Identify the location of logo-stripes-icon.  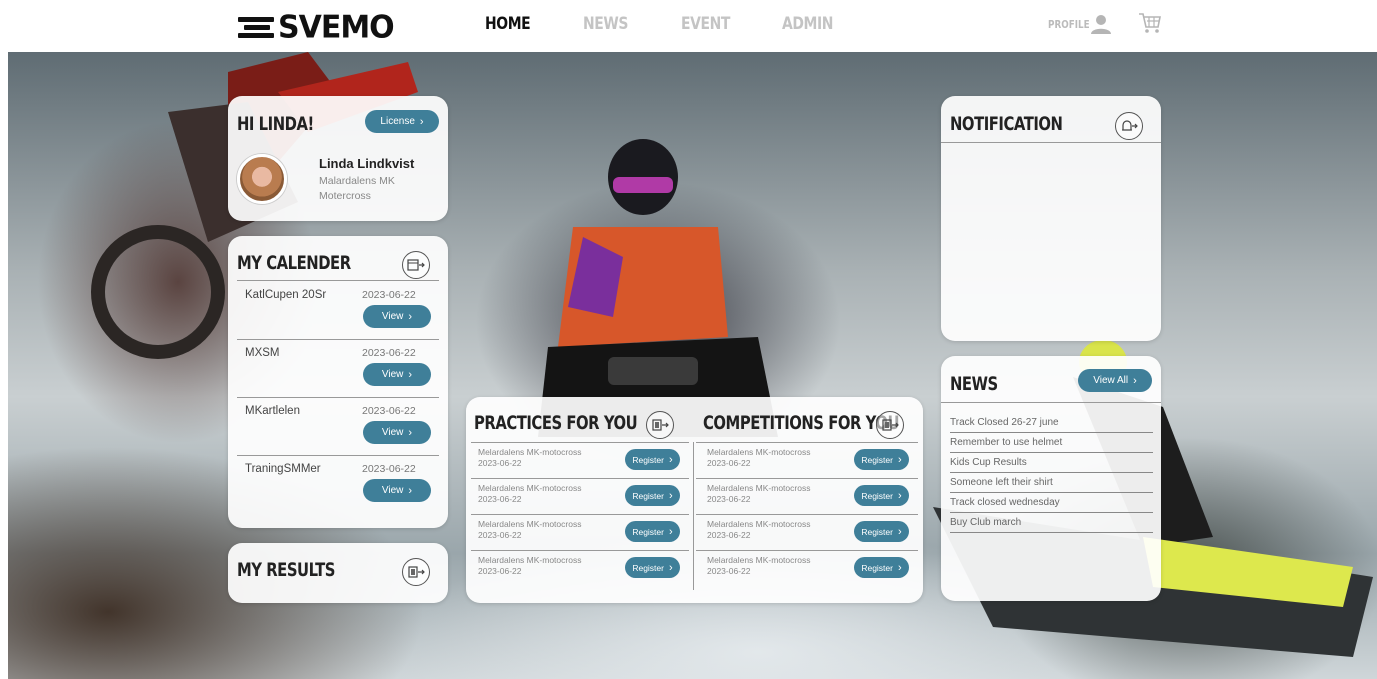
(257, 27).